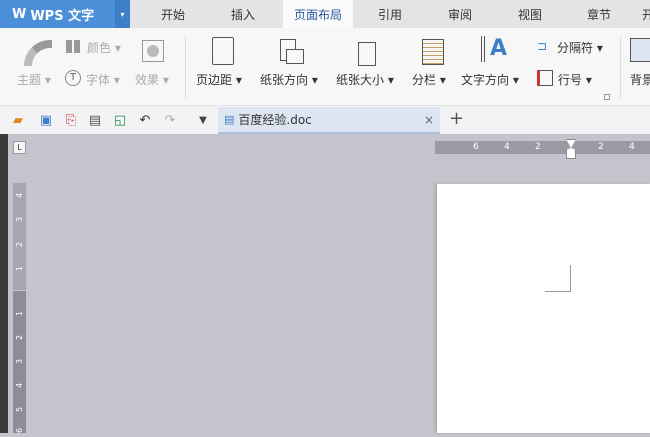  I want to click on orientation-button: 纸张方向 ▾, so click(289, 79).